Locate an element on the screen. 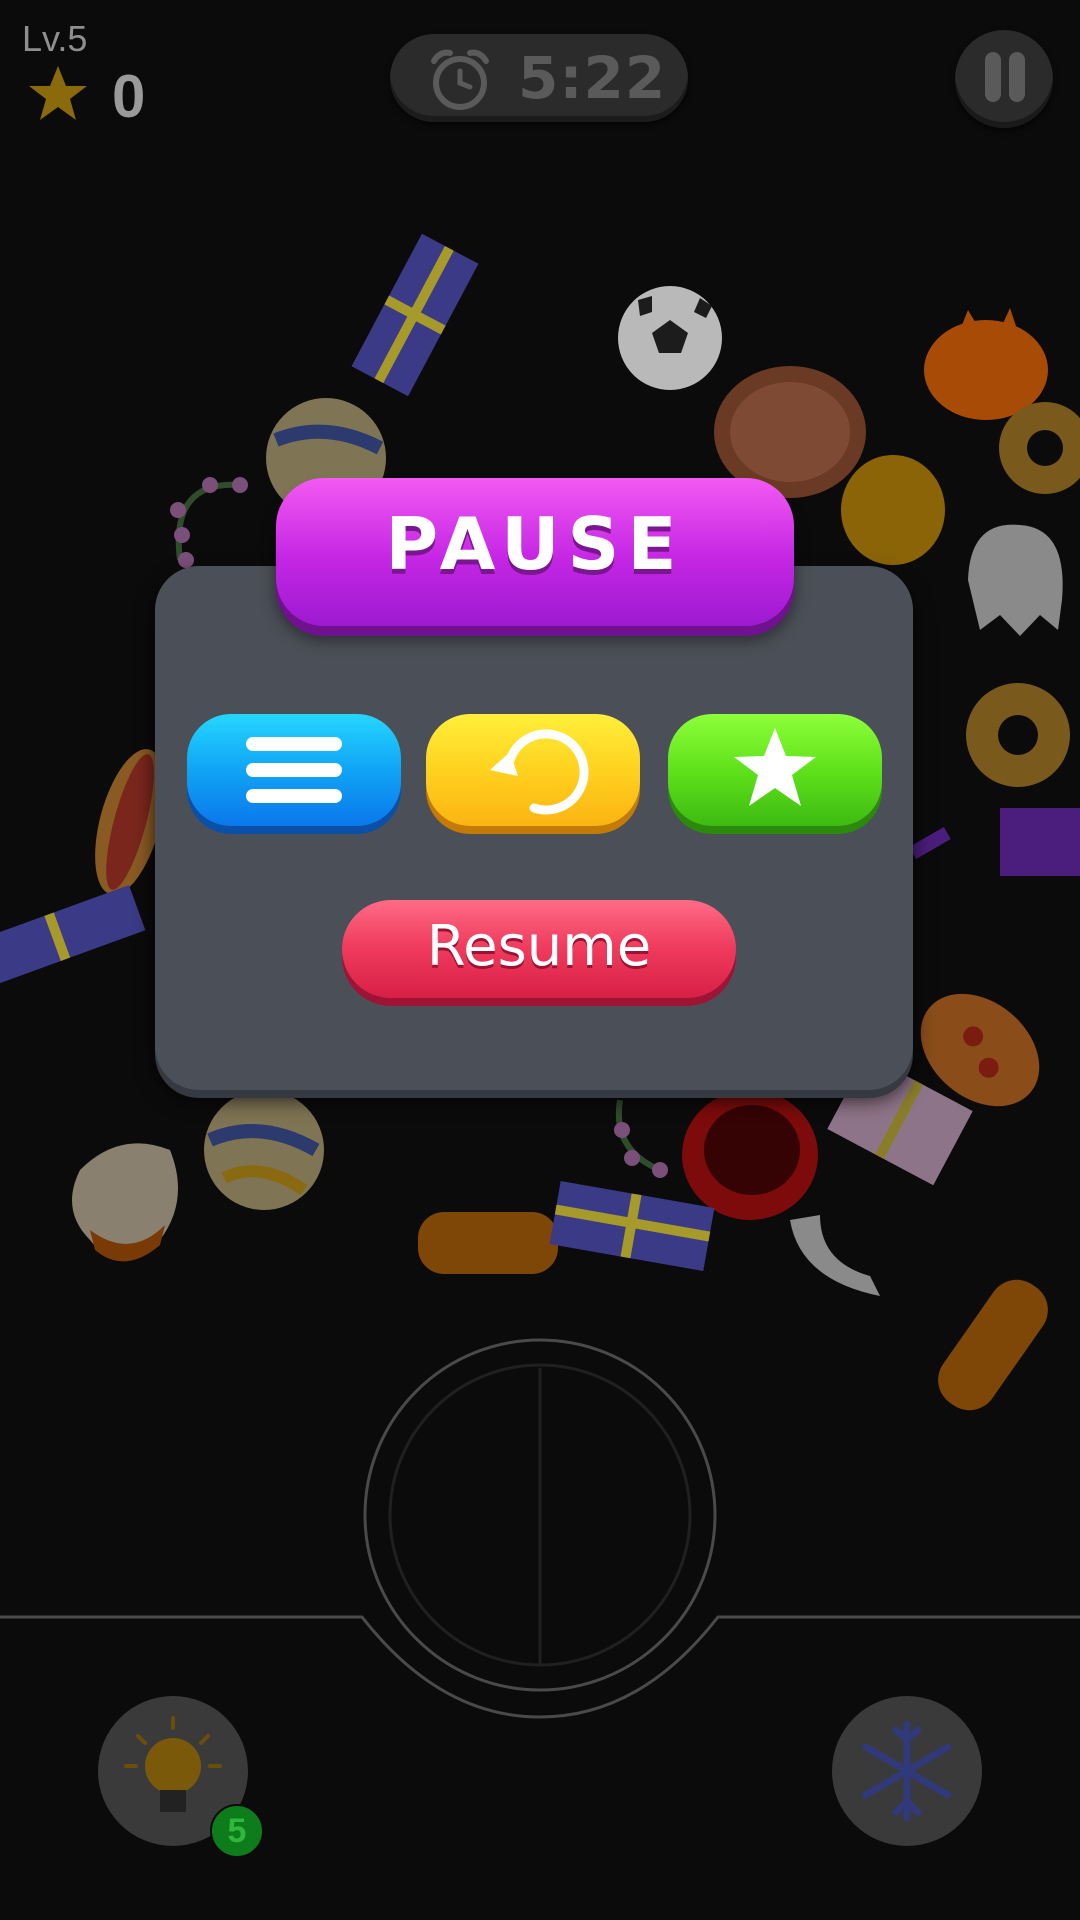  timer-display: 5:22 is located at coordinates (539, 78).